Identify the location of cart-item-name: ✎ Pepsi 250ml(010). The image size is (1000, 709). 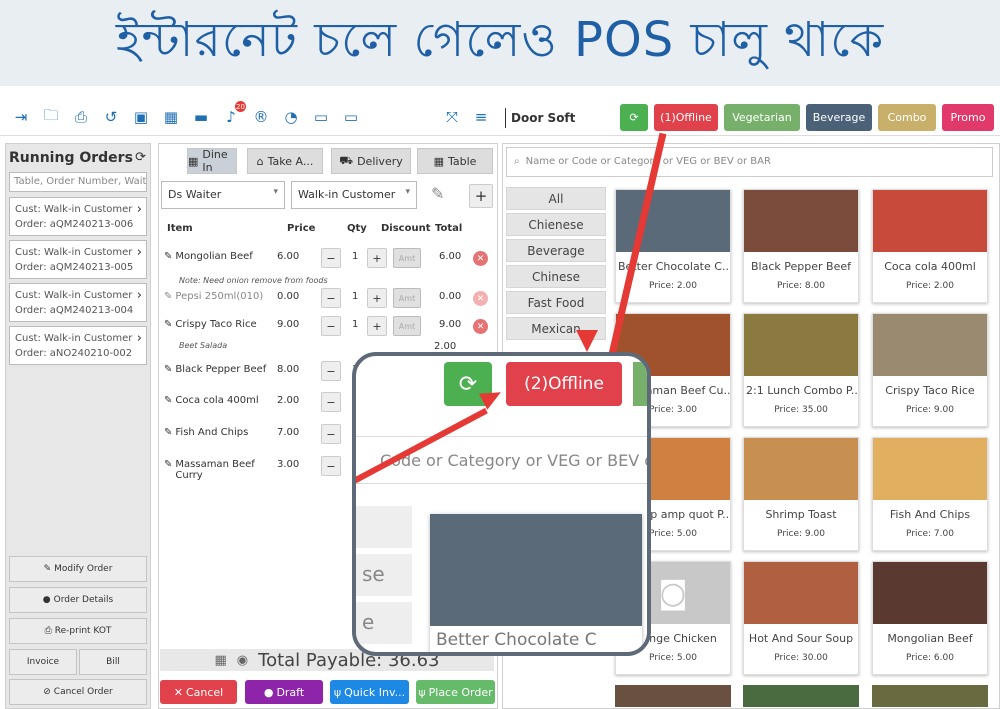
(213, 296).